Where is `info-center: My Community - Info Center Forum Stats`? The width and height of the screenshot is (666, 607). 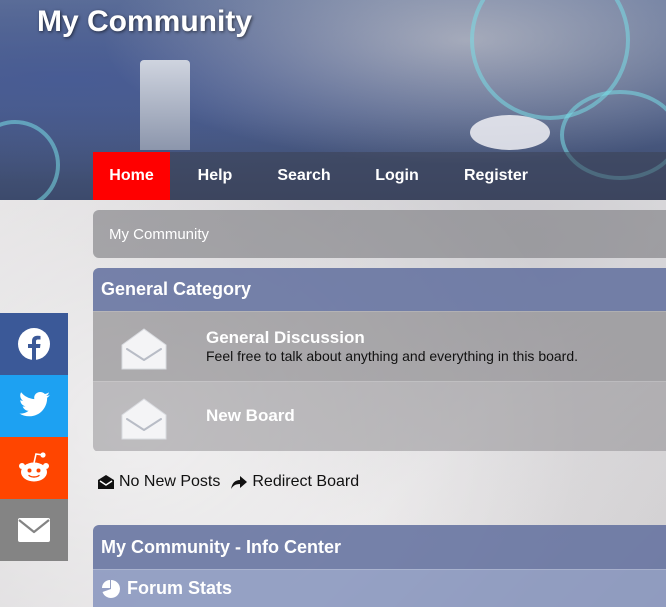
info-center: My Community - Info Center Forum Stats is located at coordinates (379, 566).